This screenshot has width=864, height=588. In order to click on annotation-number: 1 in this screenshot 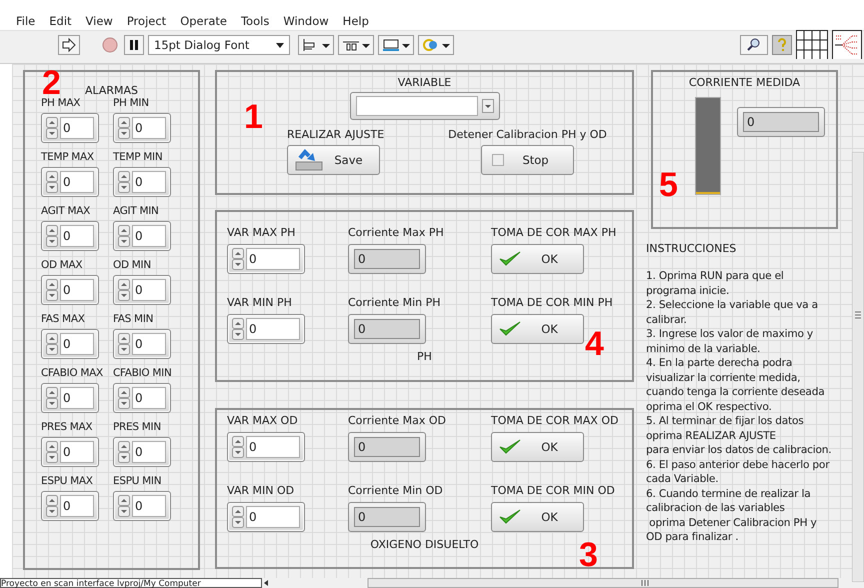, I will do `click(253, 117)`.